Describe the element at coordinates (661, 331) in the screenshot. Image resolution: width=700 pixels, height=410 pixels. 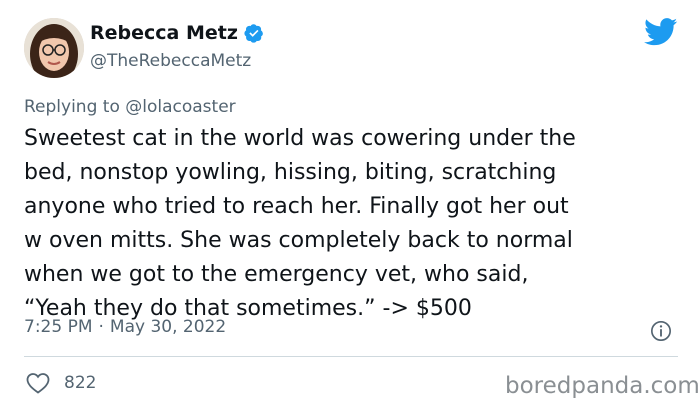
I see `info-icon` at that location.